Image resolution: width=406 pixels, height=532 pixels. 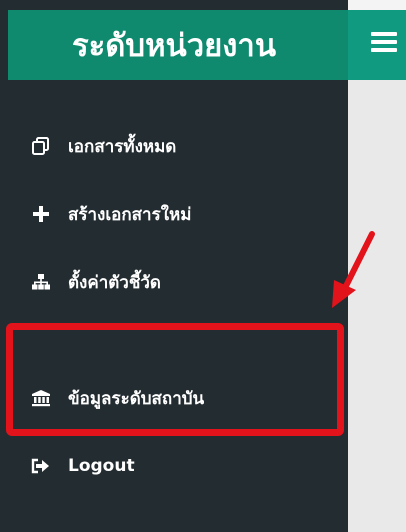 What do you see at coordinates (41, 214) in the screenshot?
I see `plus-icon` at bounding box center [41, 214].